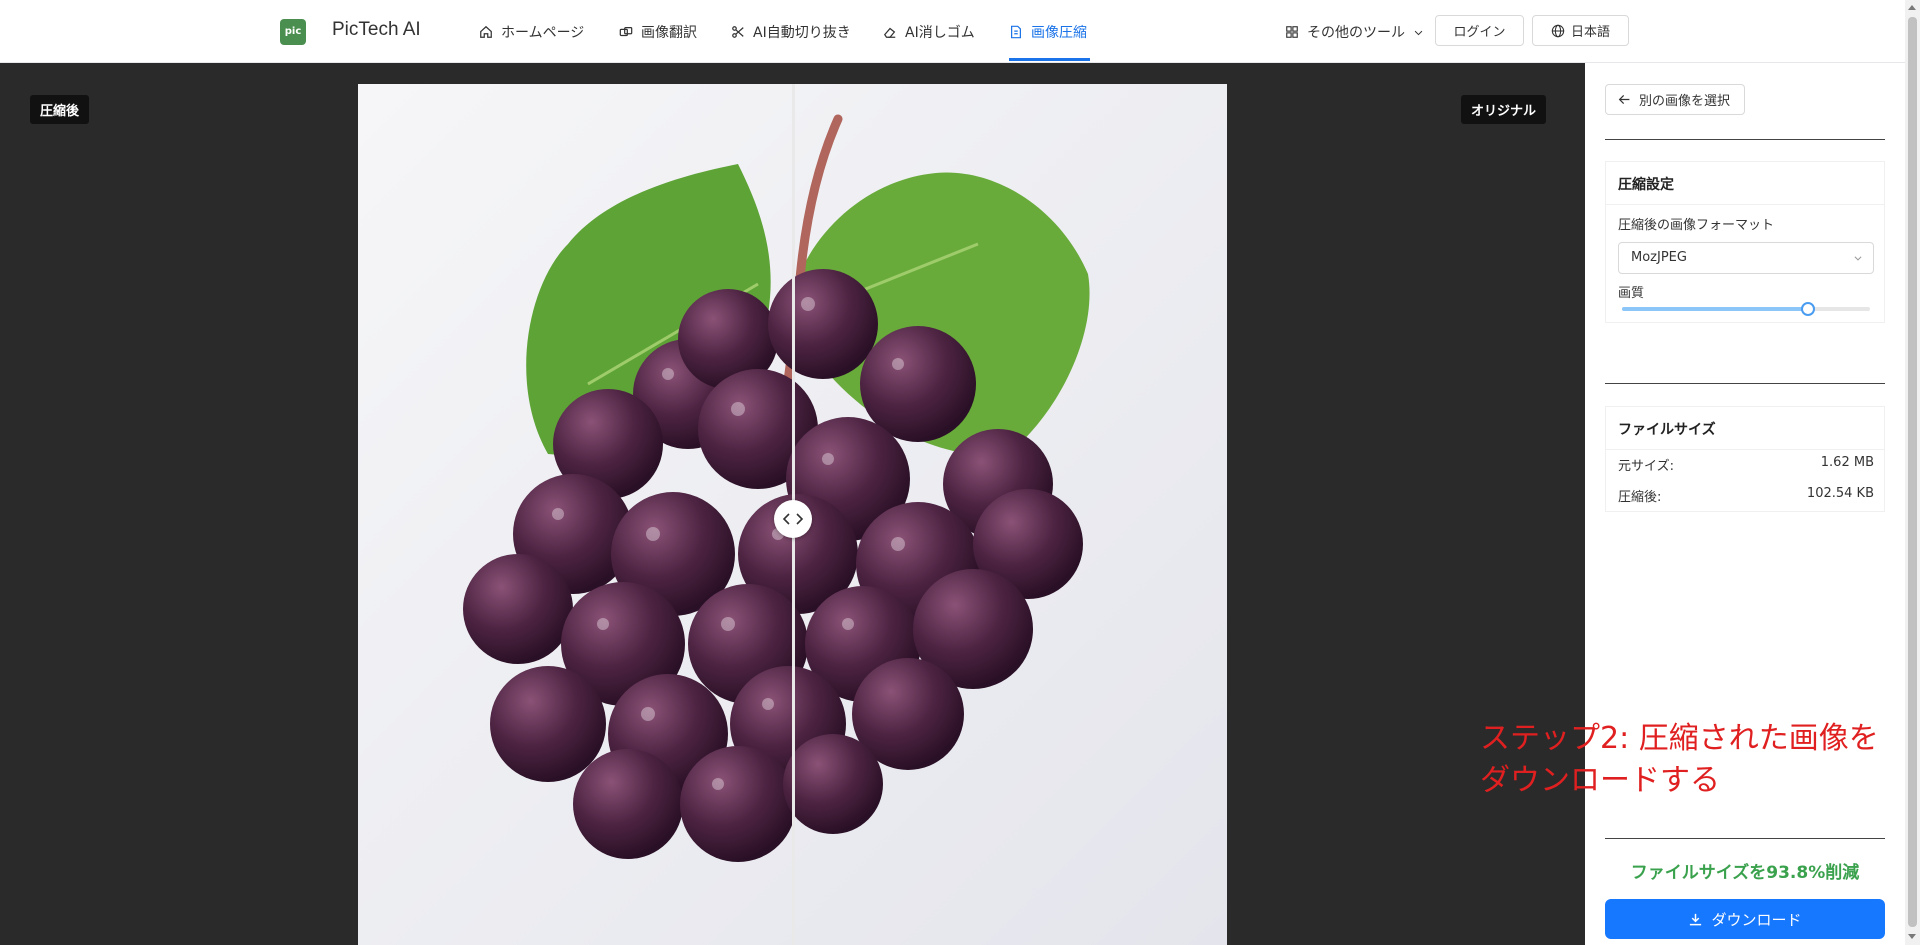  What do you see at coordinates (1059, 33) in the screenshot?
I see `nav-image-compress-label: 画像圧縮` at bounding box center [1059, 33].